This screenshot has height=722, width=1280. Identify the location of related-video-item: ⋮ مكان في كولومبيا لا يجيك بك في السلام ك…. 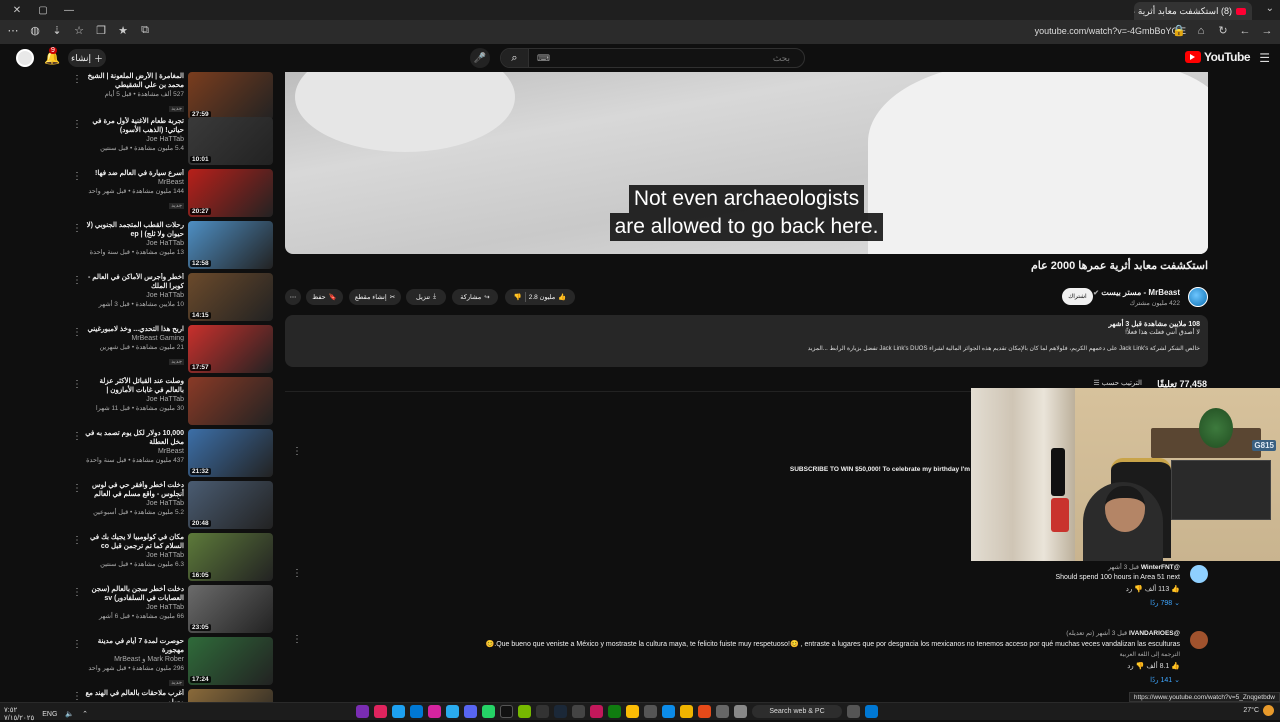
(168, 557).